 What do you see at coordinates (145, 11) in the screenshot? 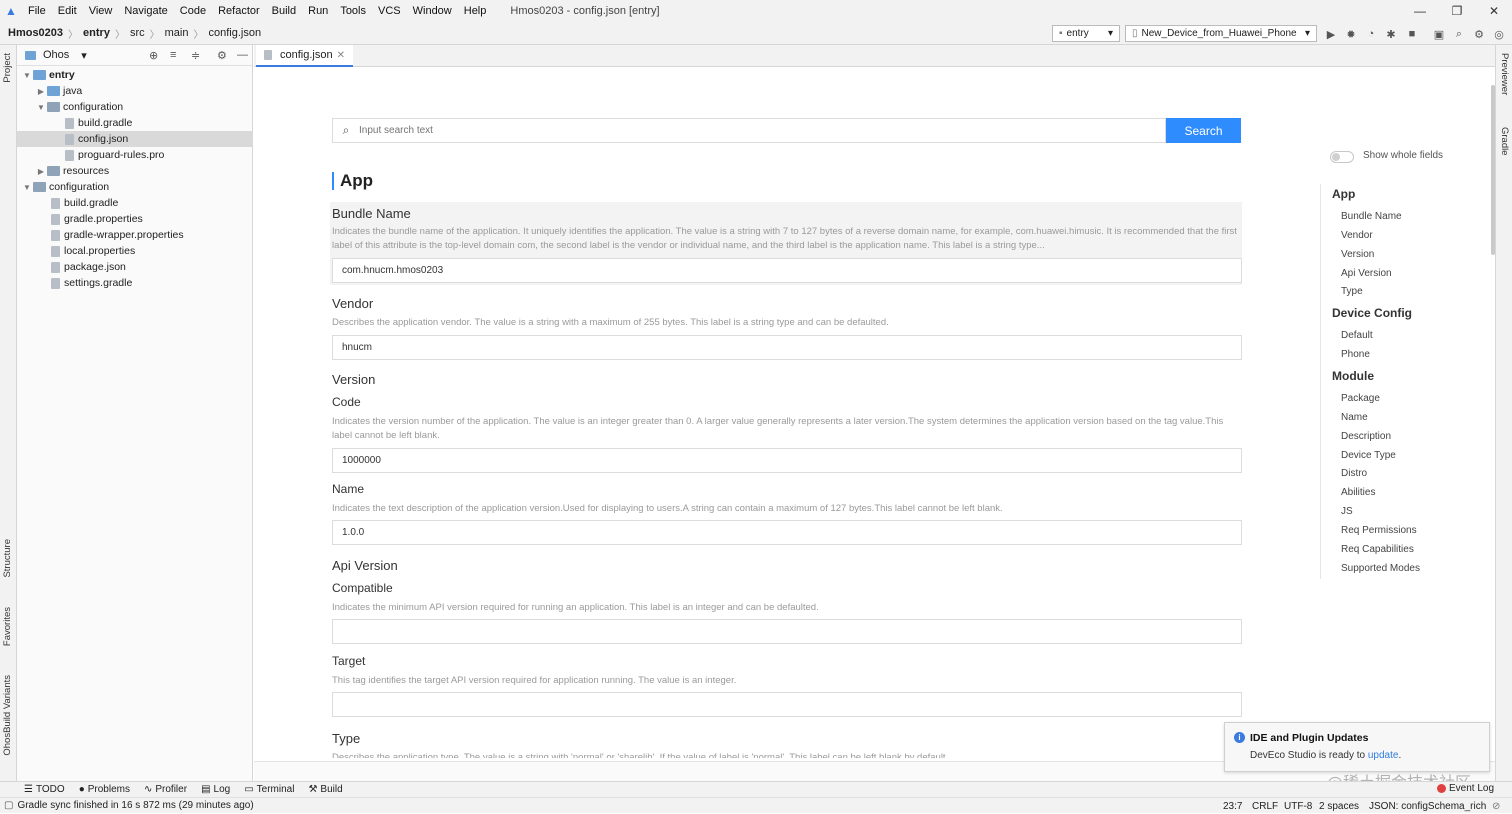
I see `menu-navigate: Navigate` at bounding box center [145, 11].